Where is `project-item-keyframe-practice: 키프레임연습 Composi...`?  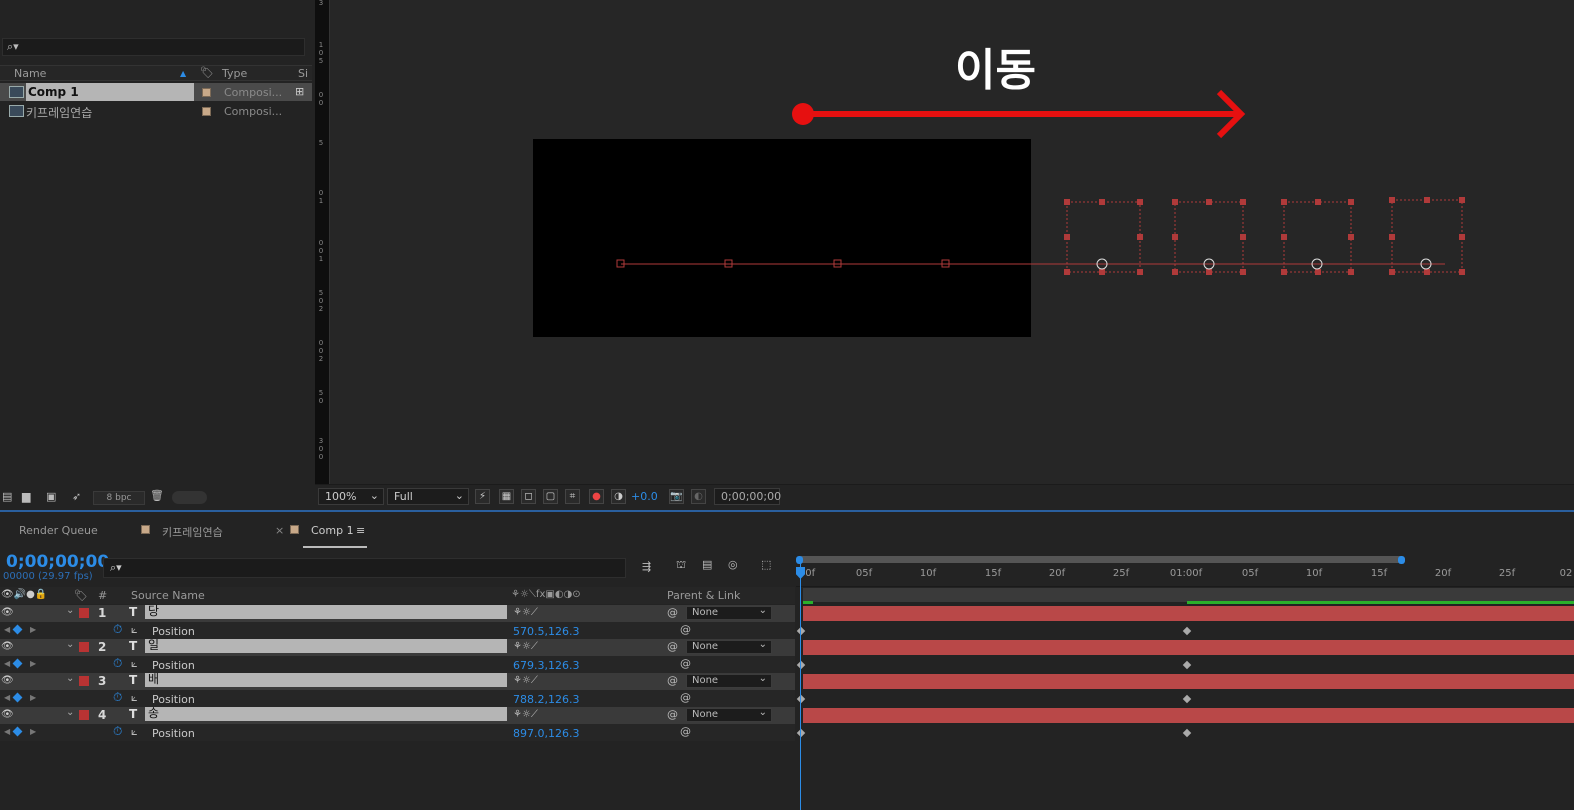
project-item-keyframe-practice: 키프레임연습 Composi... is located at coordinates (156, 111).